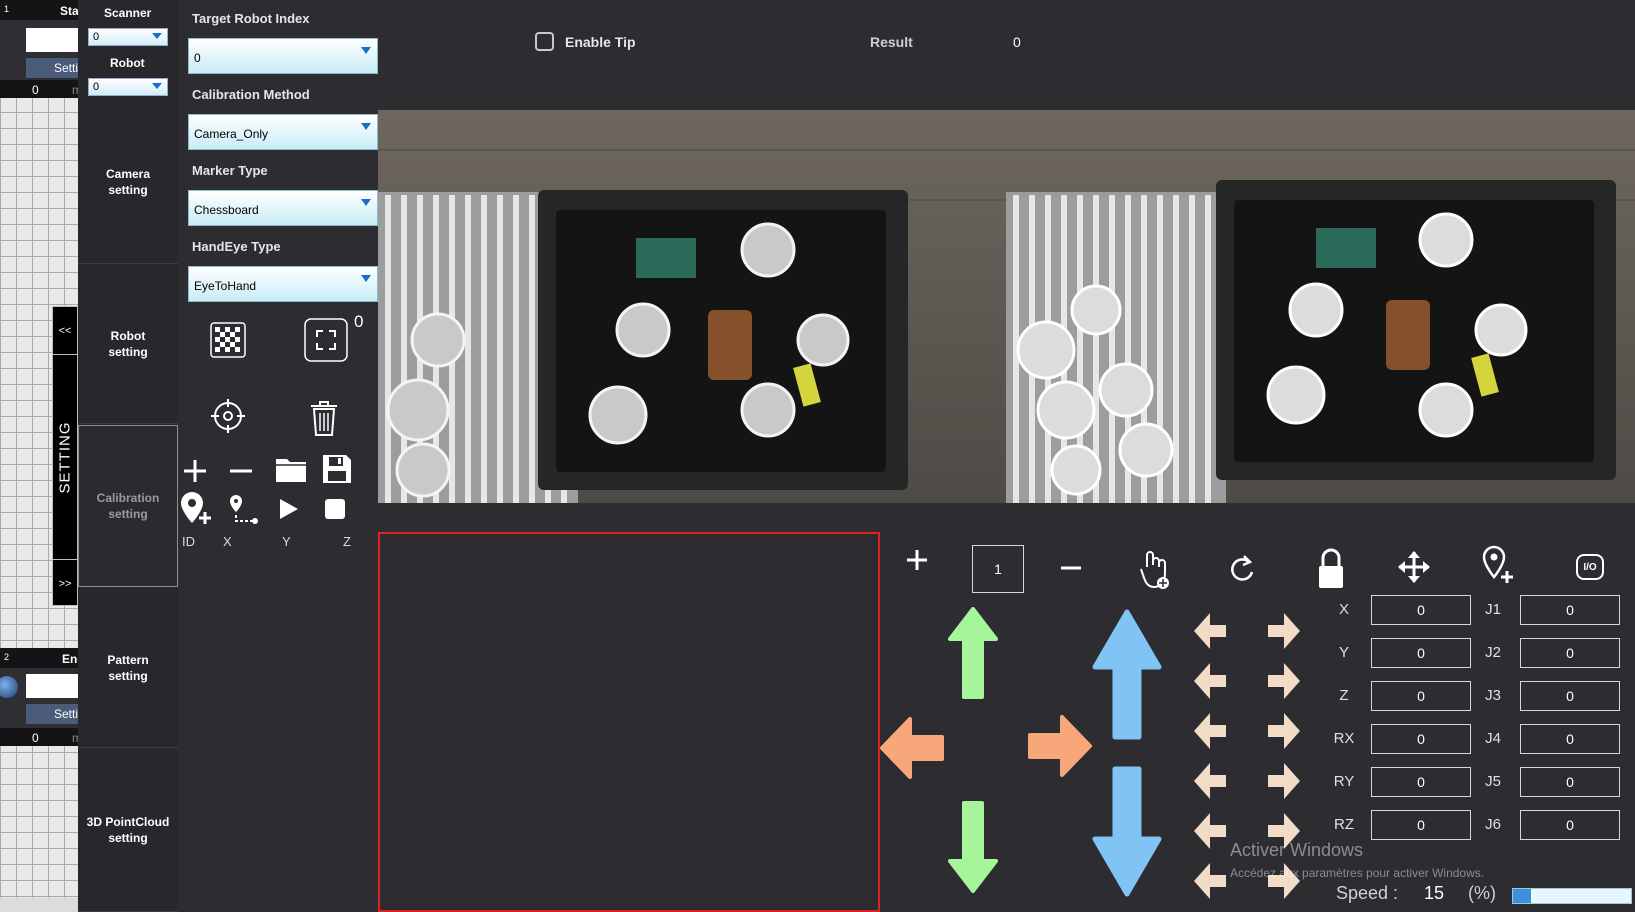 Image resolution: width=1635 pixels, height=912 pixels. Describe the element at coordinates (39, 10) in the screenshot. I see `flow-node-start-header: 1 Start` at that location.